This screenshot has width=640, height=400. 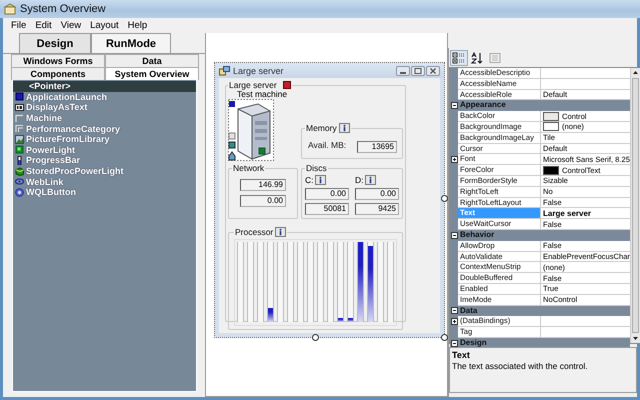 What do you see at coordinates (19, 97) in the screenshot?
I see `square-icon` at bounding box center [19, 97].